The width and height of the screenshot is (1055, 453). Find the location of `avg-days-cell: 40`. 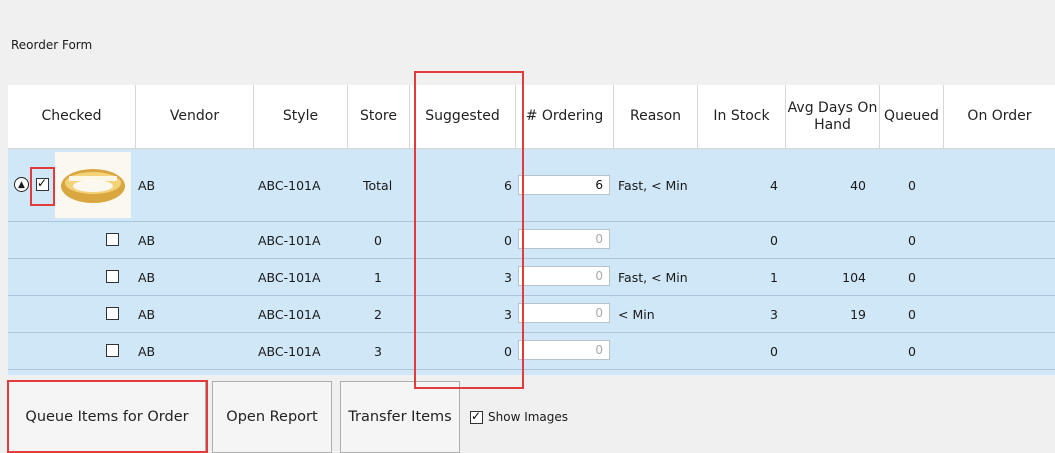

avg-days-cell: 40 is located at coordinates (858, 185).